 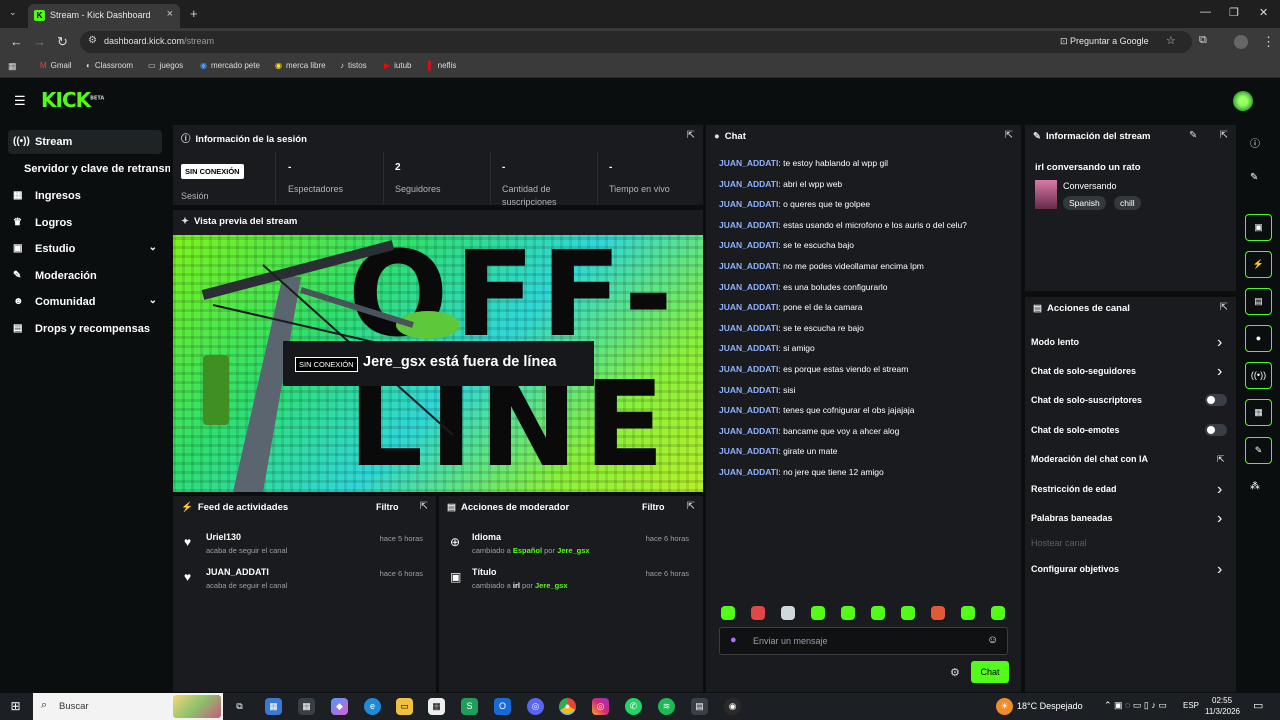 What do you see at coordinates (502, 706) in the screenshot?
I see `outlook-icon: O` at bounding box center [502, 706].